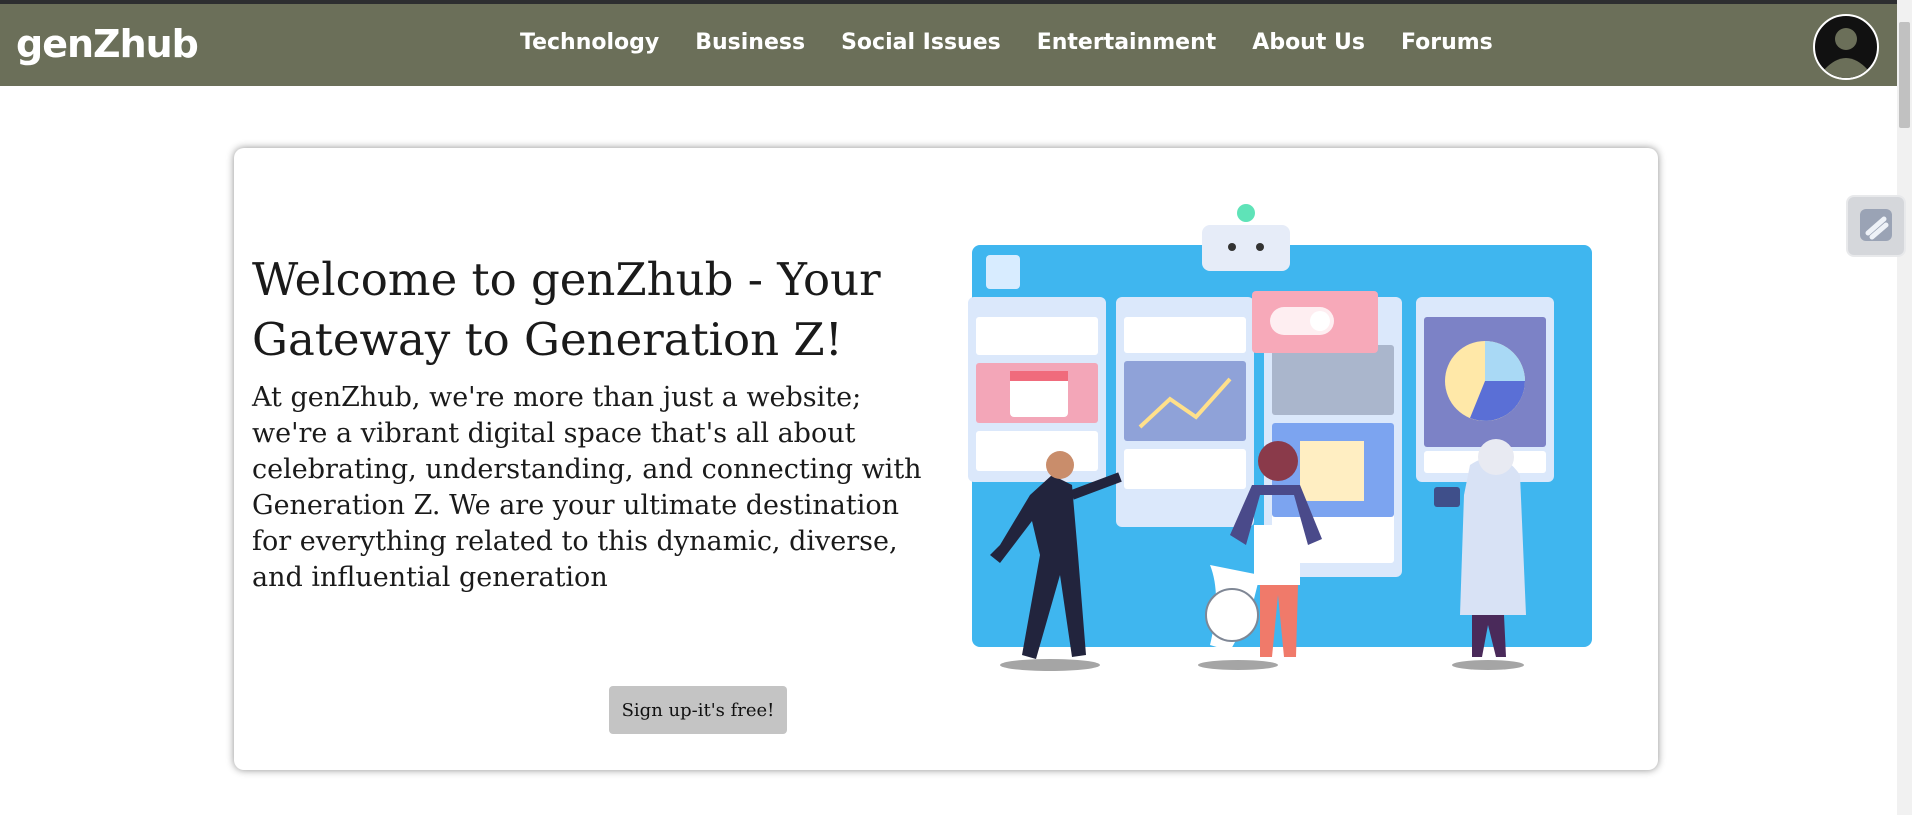 This screenshot has width=1912, height=815. I want to click on side-widget-icon, so click(1876, 226).